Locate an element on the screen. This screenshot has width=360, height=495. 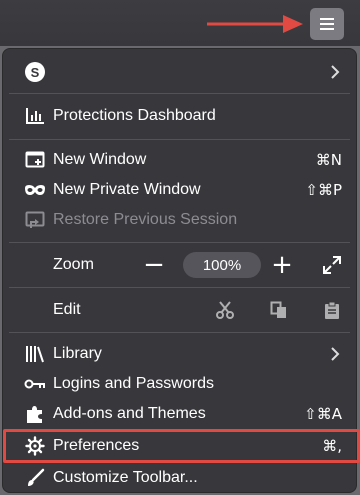
paste-button is located at coordinates (332, 310).